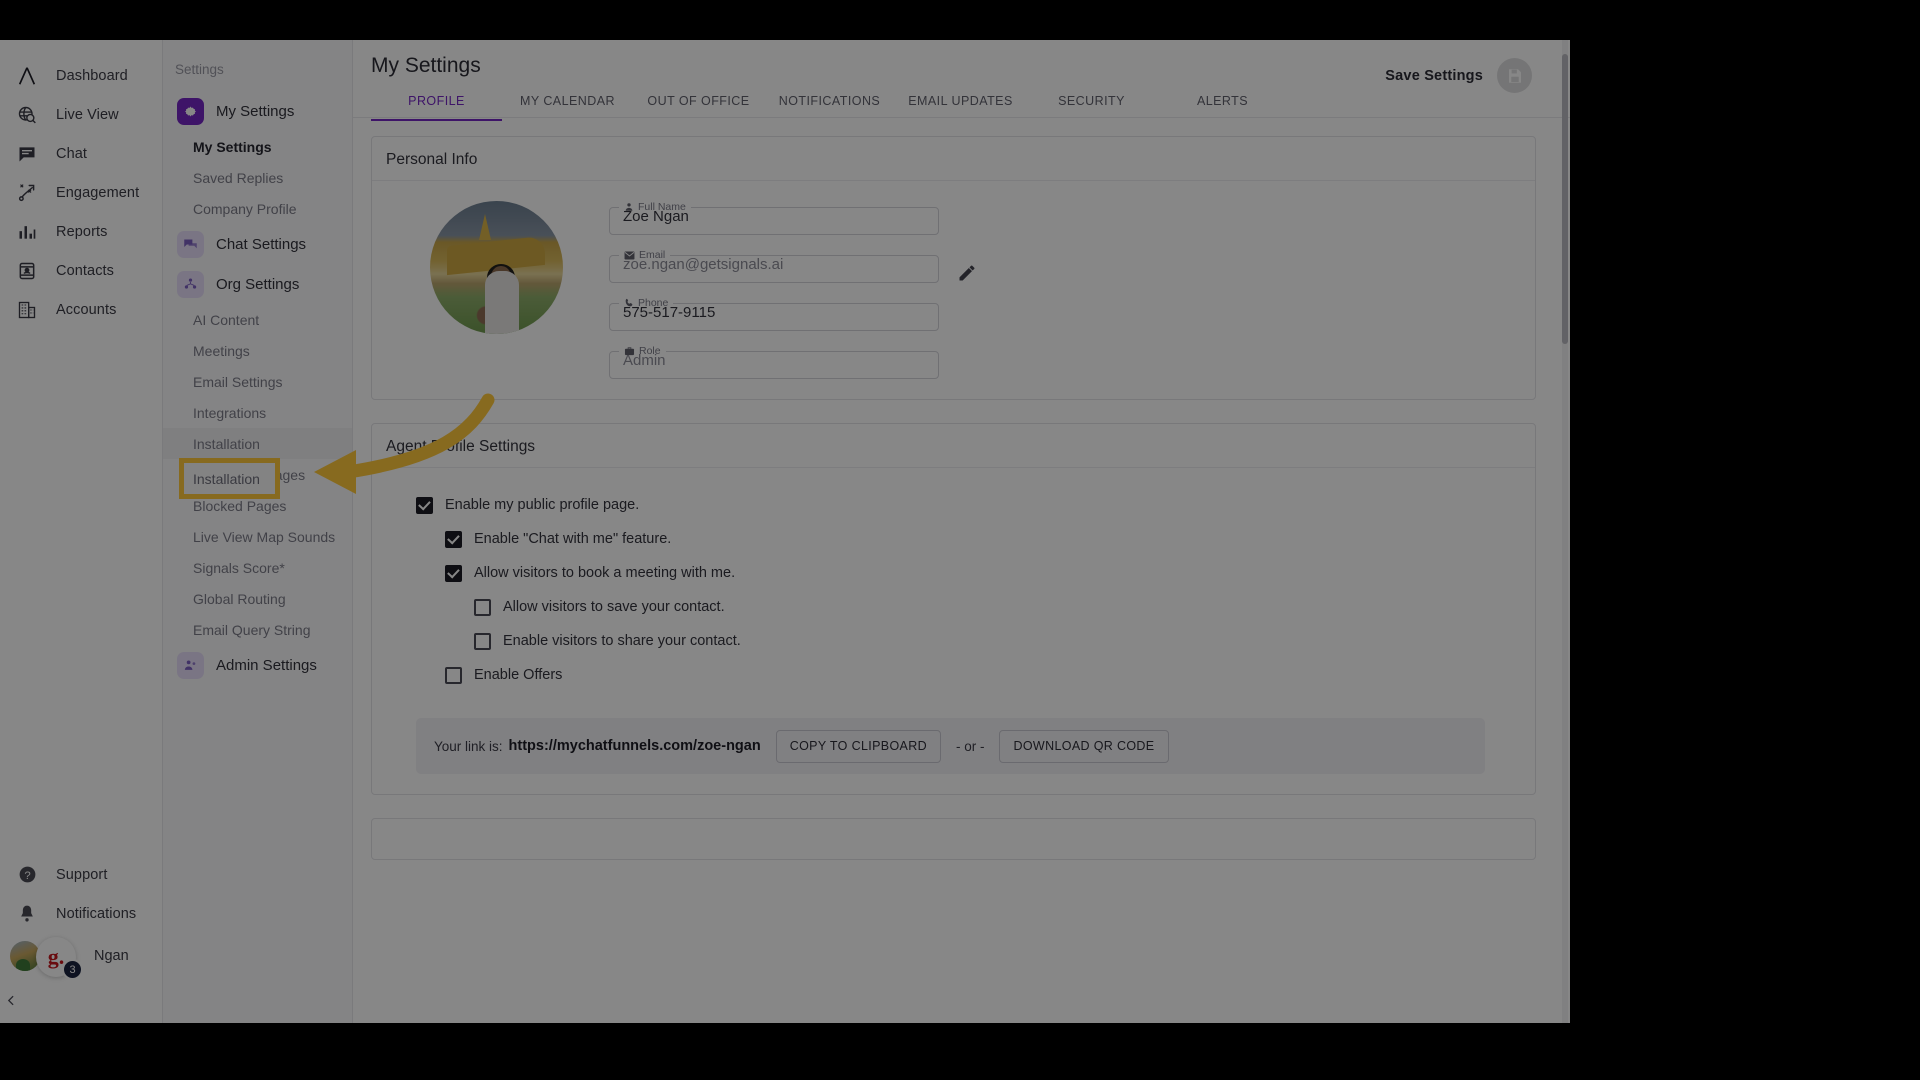 The height and width of the screenshot is (1080, 1920). What do you see at coordinates (190, 111) in the screenshot?
I see `gear-icon` at bounding box center [190, 111].